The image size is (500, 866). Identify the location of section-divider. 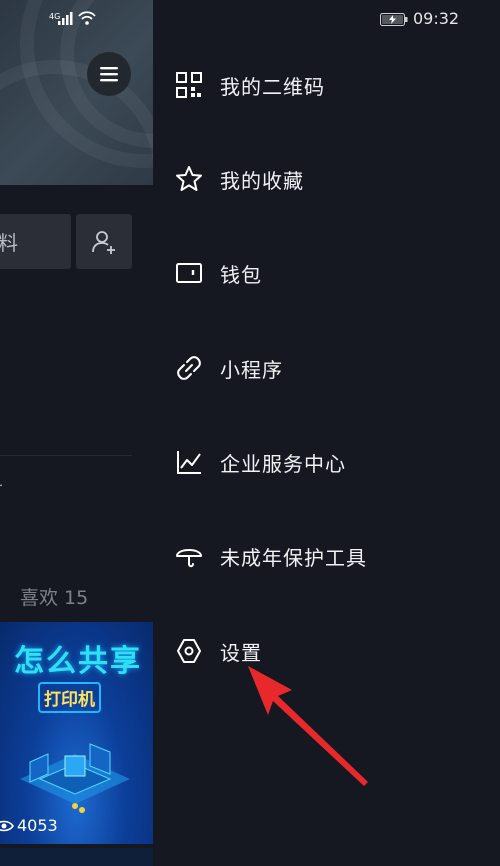
(66, 455).